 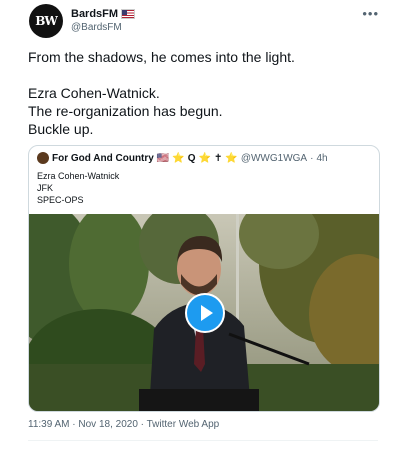 I want to click on q-badge: Q, so click(x=191, y=158).